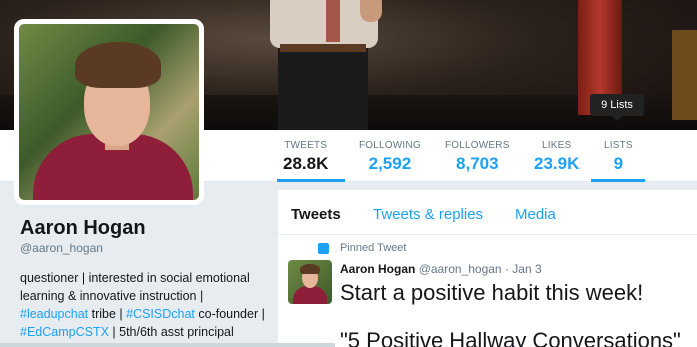  What do you see at coordinates (557, 163) in the screenshot?
I see `stat-likes-value: 23.9K` at bounding box center [557, 163].